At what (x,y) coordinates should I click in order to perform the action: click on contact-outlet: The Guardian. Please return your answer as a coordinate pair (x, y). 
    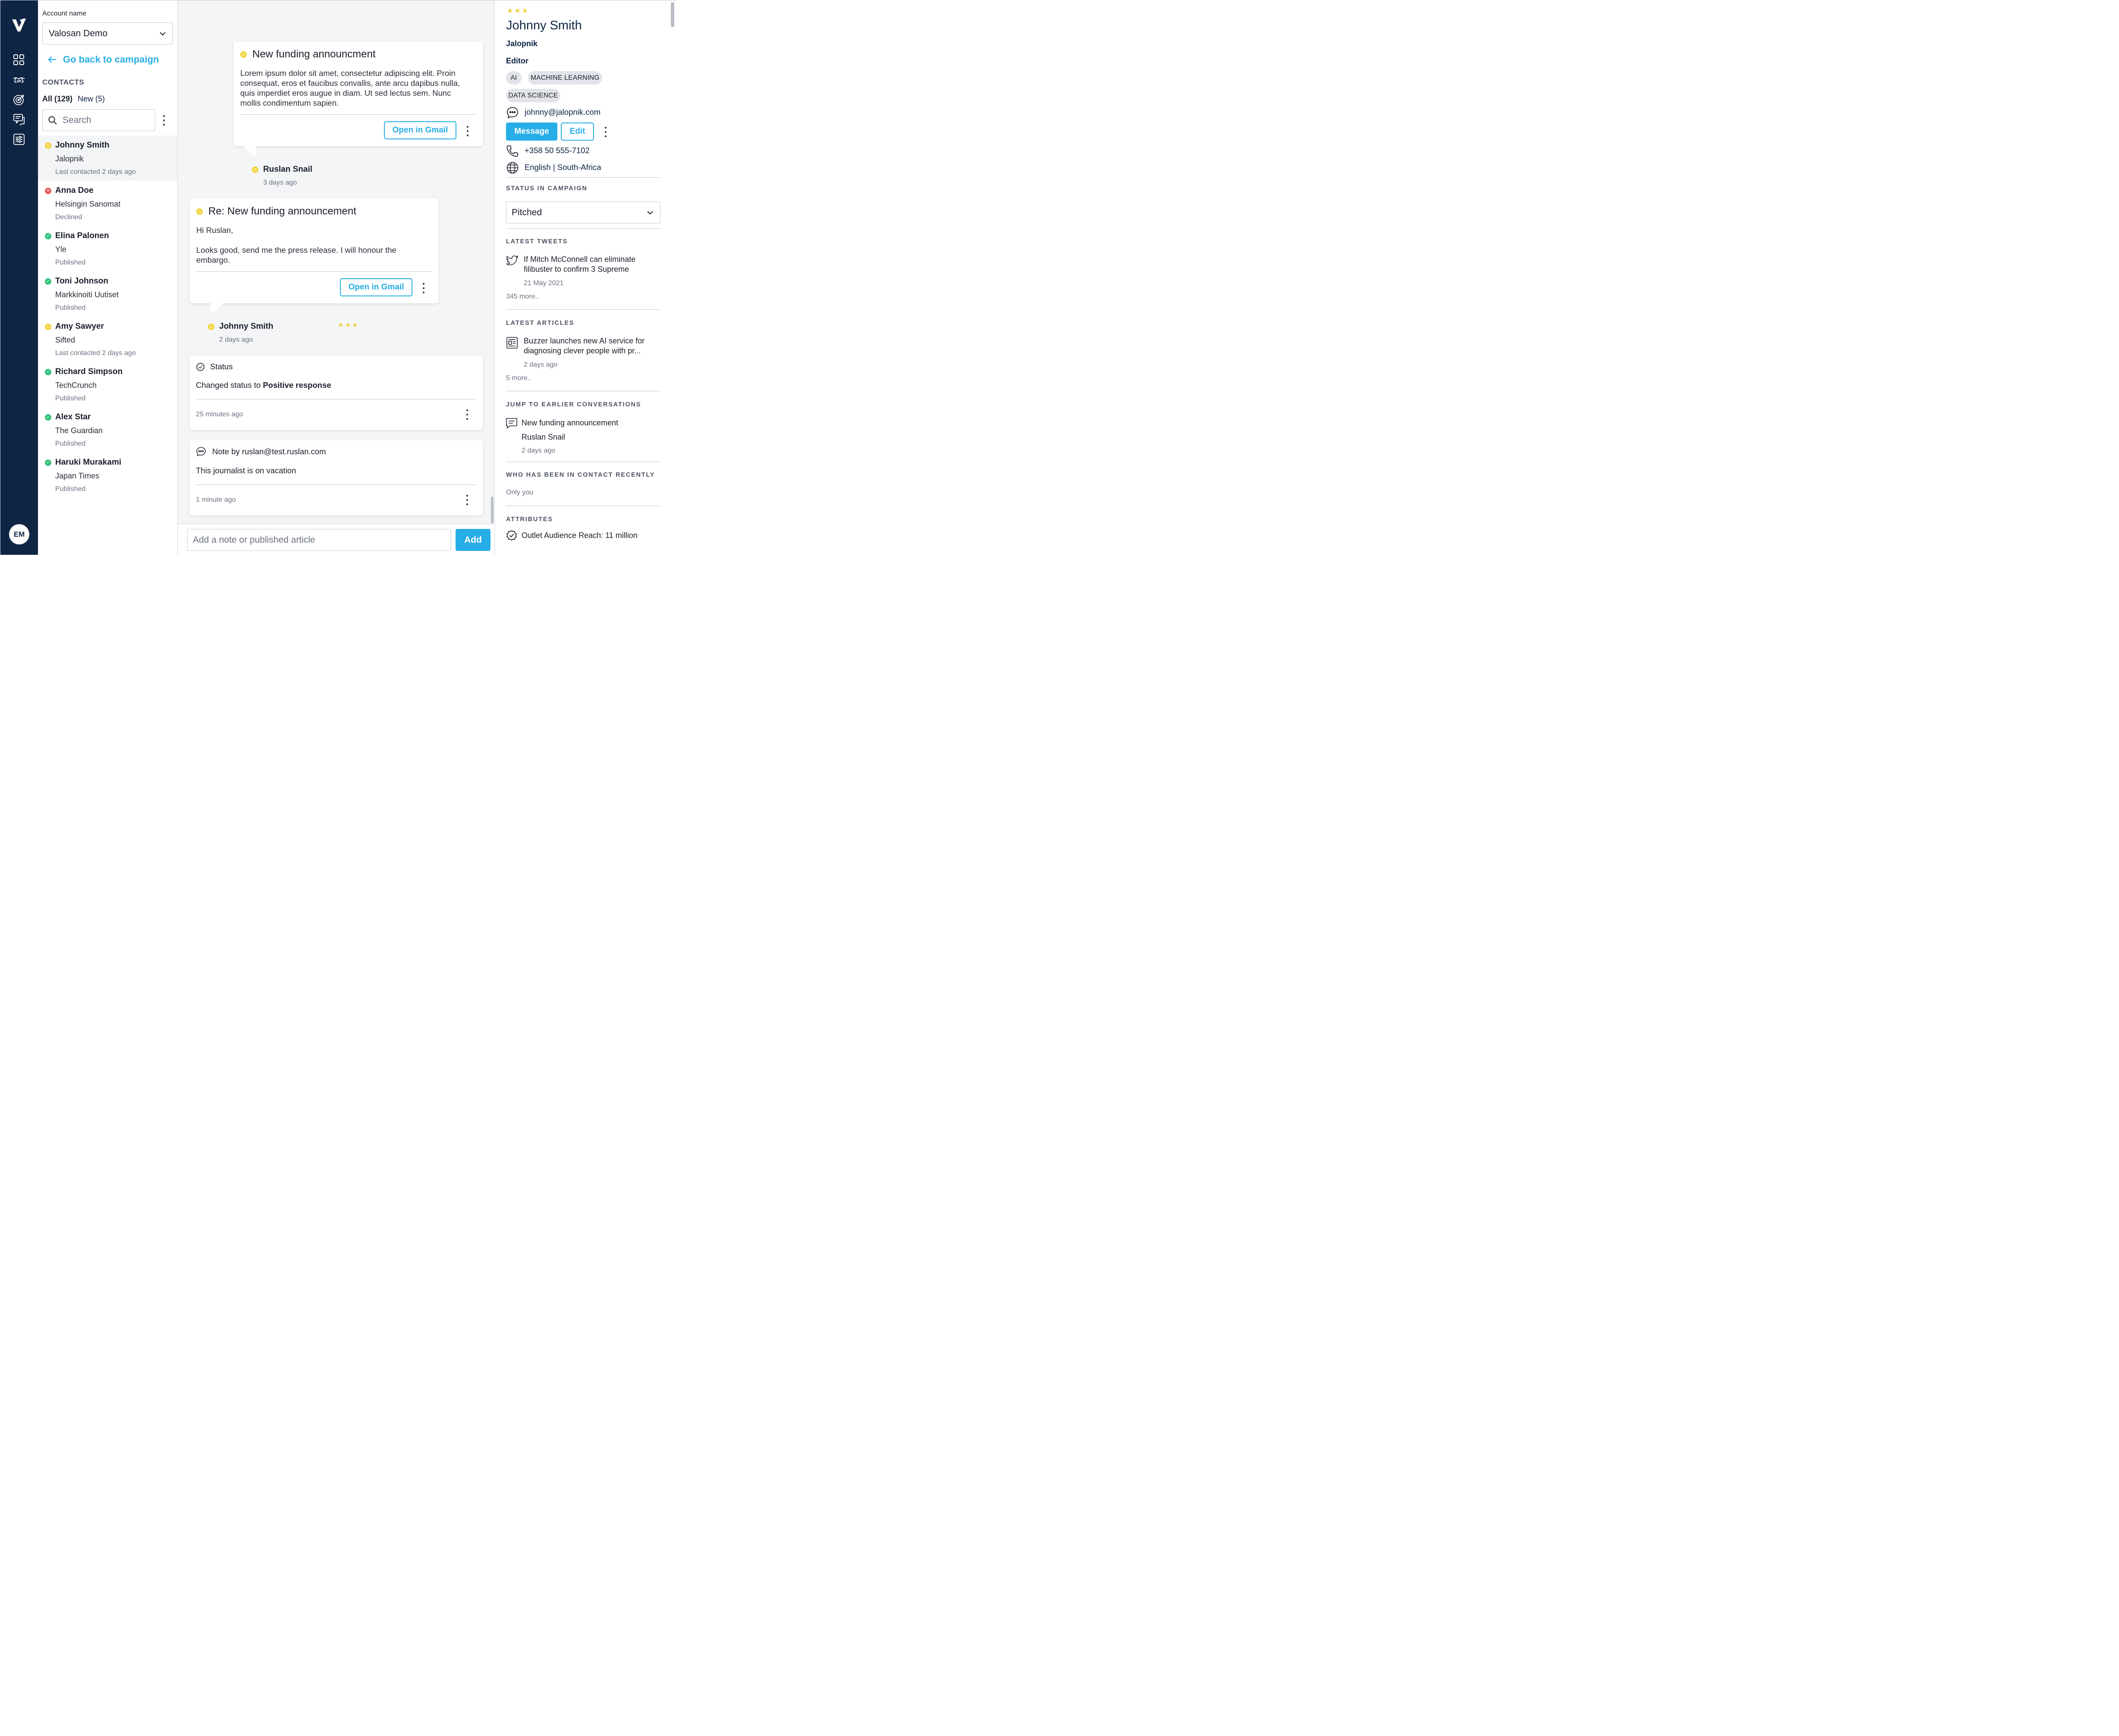
    Looking at the image, I should click on (79, 430).